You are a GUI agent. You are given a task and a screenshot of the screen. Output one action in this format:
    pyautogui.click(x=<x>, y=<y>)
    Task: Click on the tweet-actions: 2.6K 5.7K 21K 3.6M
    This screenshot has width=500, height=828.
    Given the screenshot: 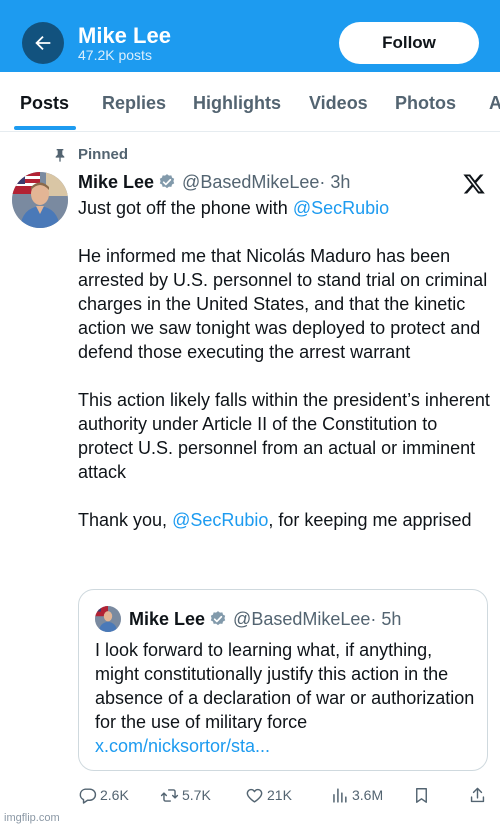 What is the action you would take?
    pyautogui.click(x=250, y=795)
    